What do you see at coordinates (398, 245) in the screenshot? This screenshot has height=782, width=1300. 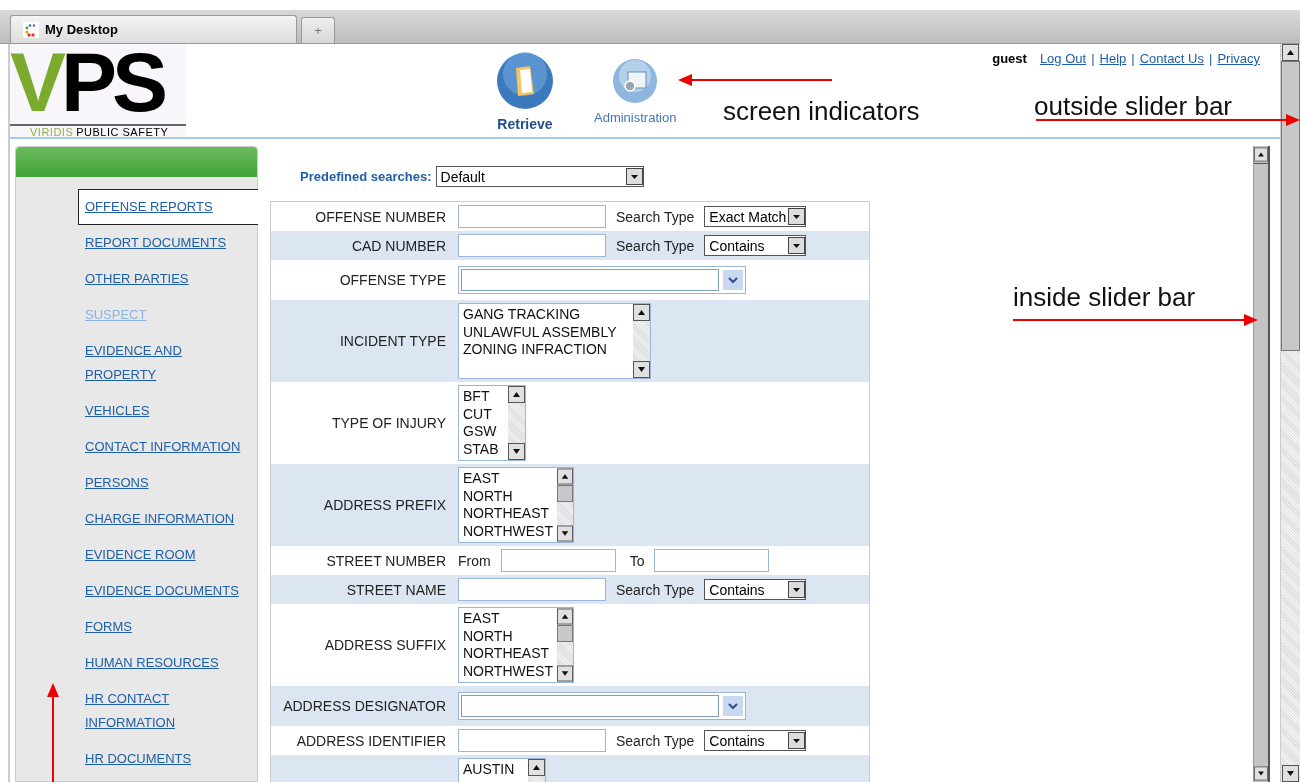 I see `field-label: CAD NUMBER` at bounding box center [398, 245].